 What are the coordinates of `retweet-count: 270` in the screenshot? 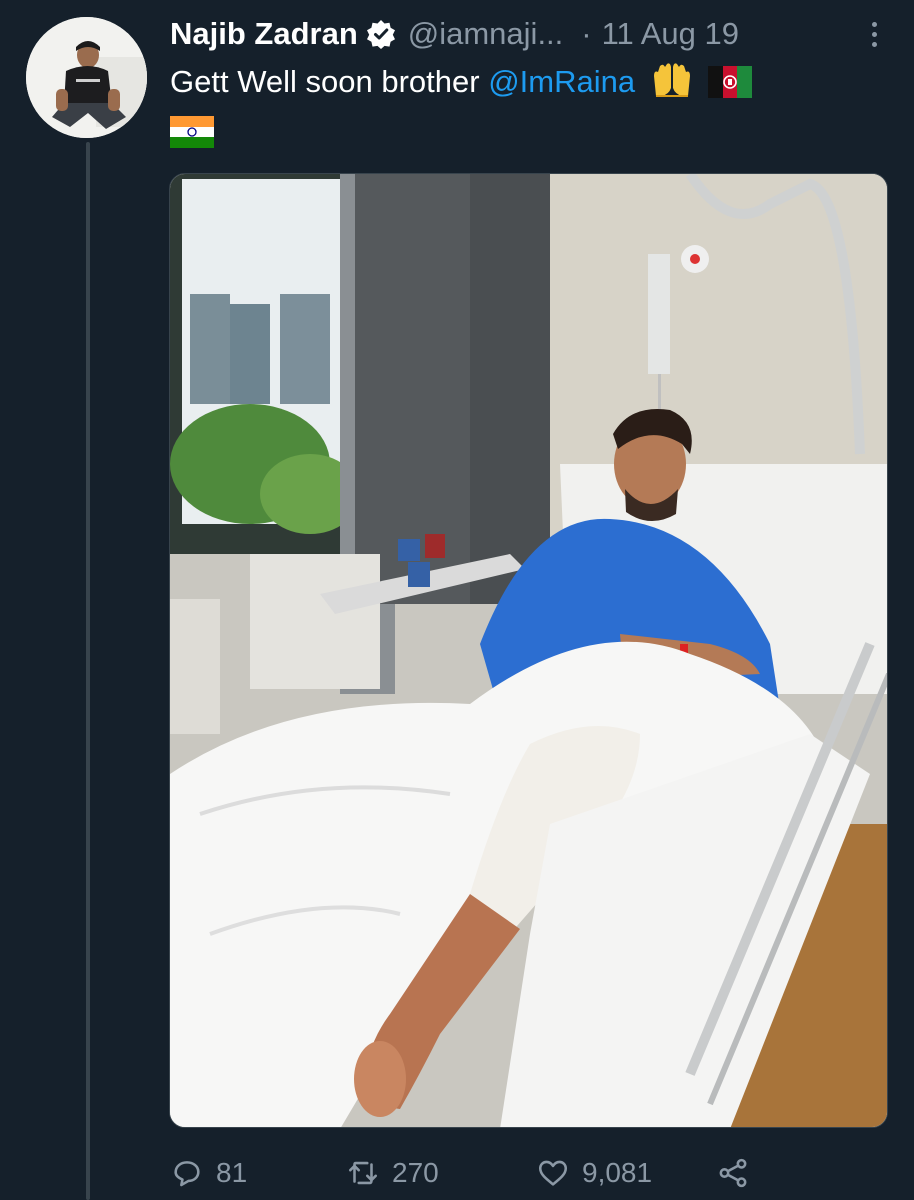 It's located at (415, 1172).